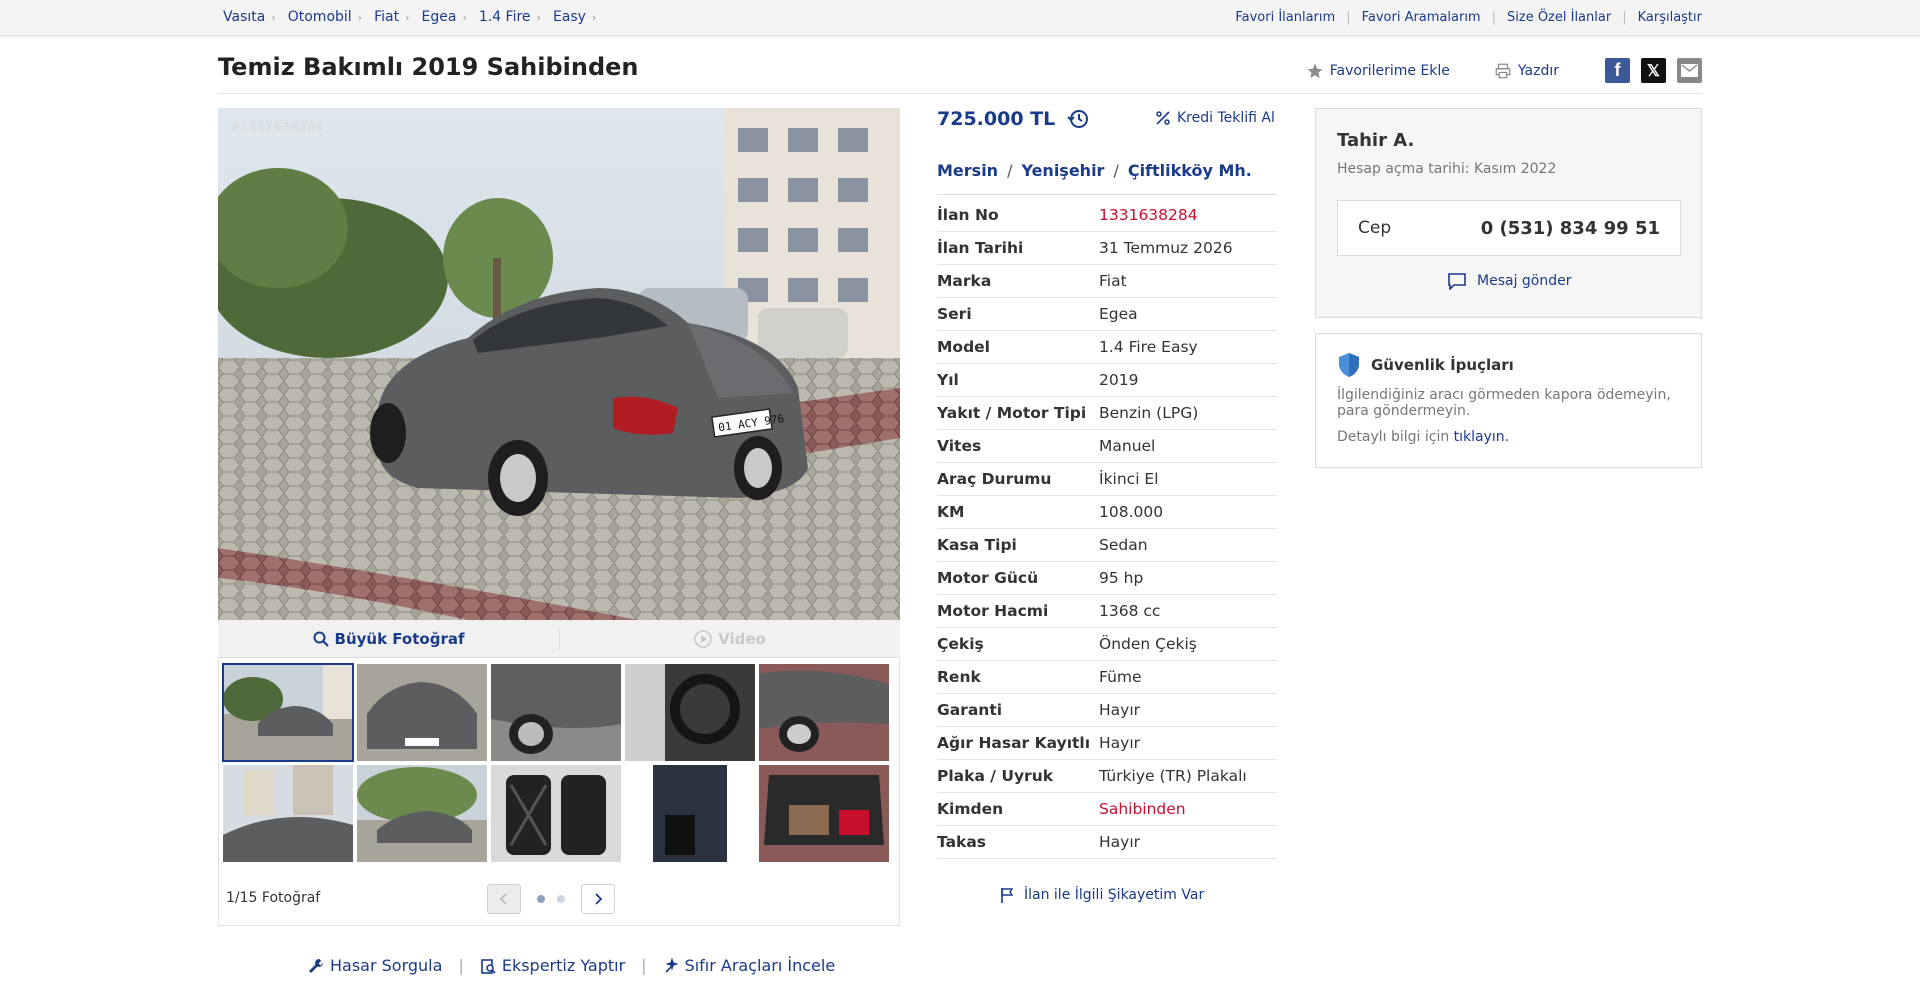  I want to click on chevron-right-icon, so click(599, 899).